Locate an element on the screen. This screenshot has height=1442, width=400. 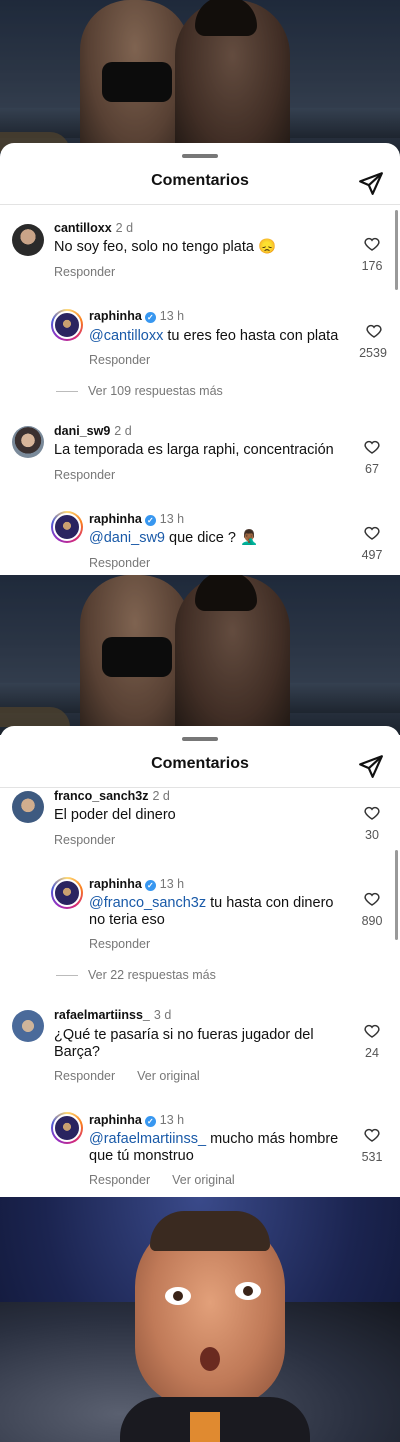
like-button: 497 is located at coordinates (372, 543).